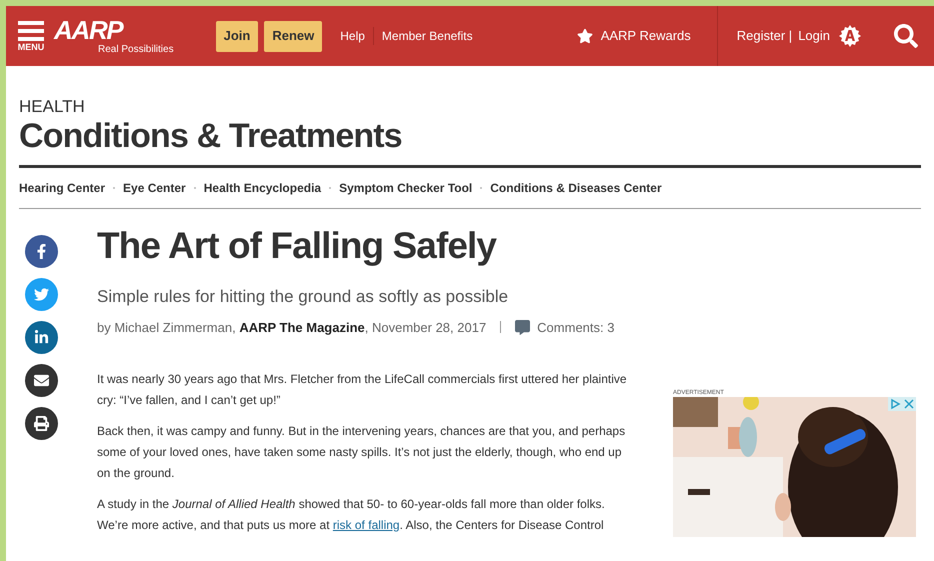 The height and width of the screenshot is (561, 934). What do you see at coordinates (522, 327) in the screenshot?
I see `comment-icon` at bounding box center [522, 327].